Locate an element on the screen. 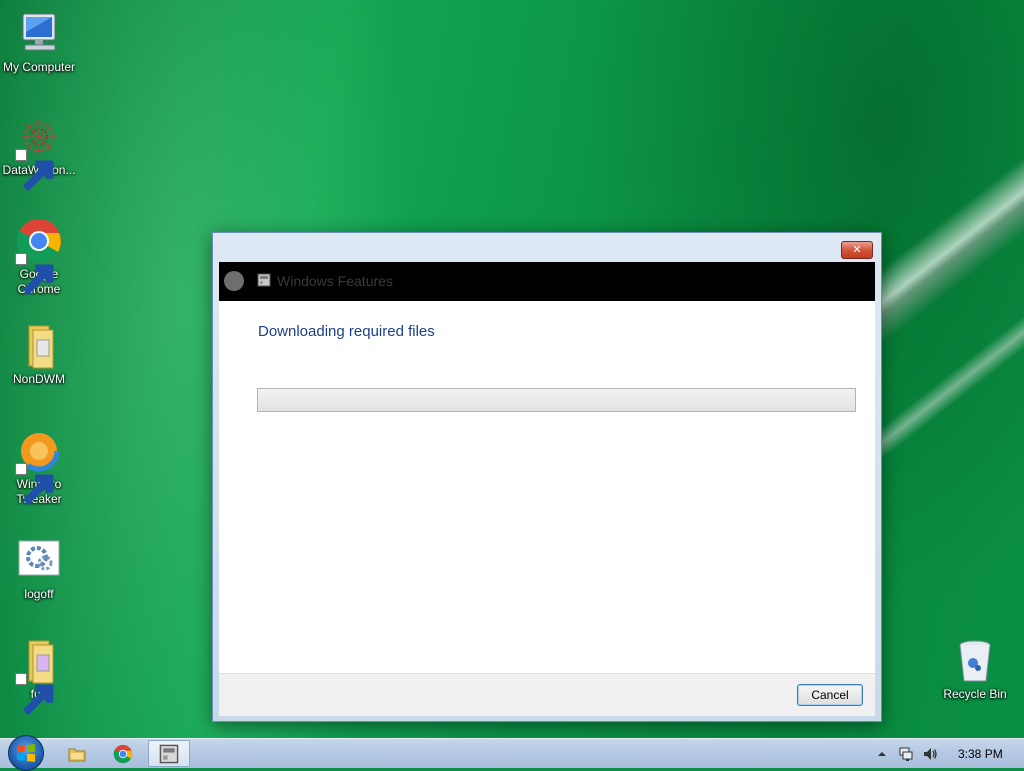 The width and height of the screenshot is (1024, 771). datawagon-icon is located at coordinates (39, 152).